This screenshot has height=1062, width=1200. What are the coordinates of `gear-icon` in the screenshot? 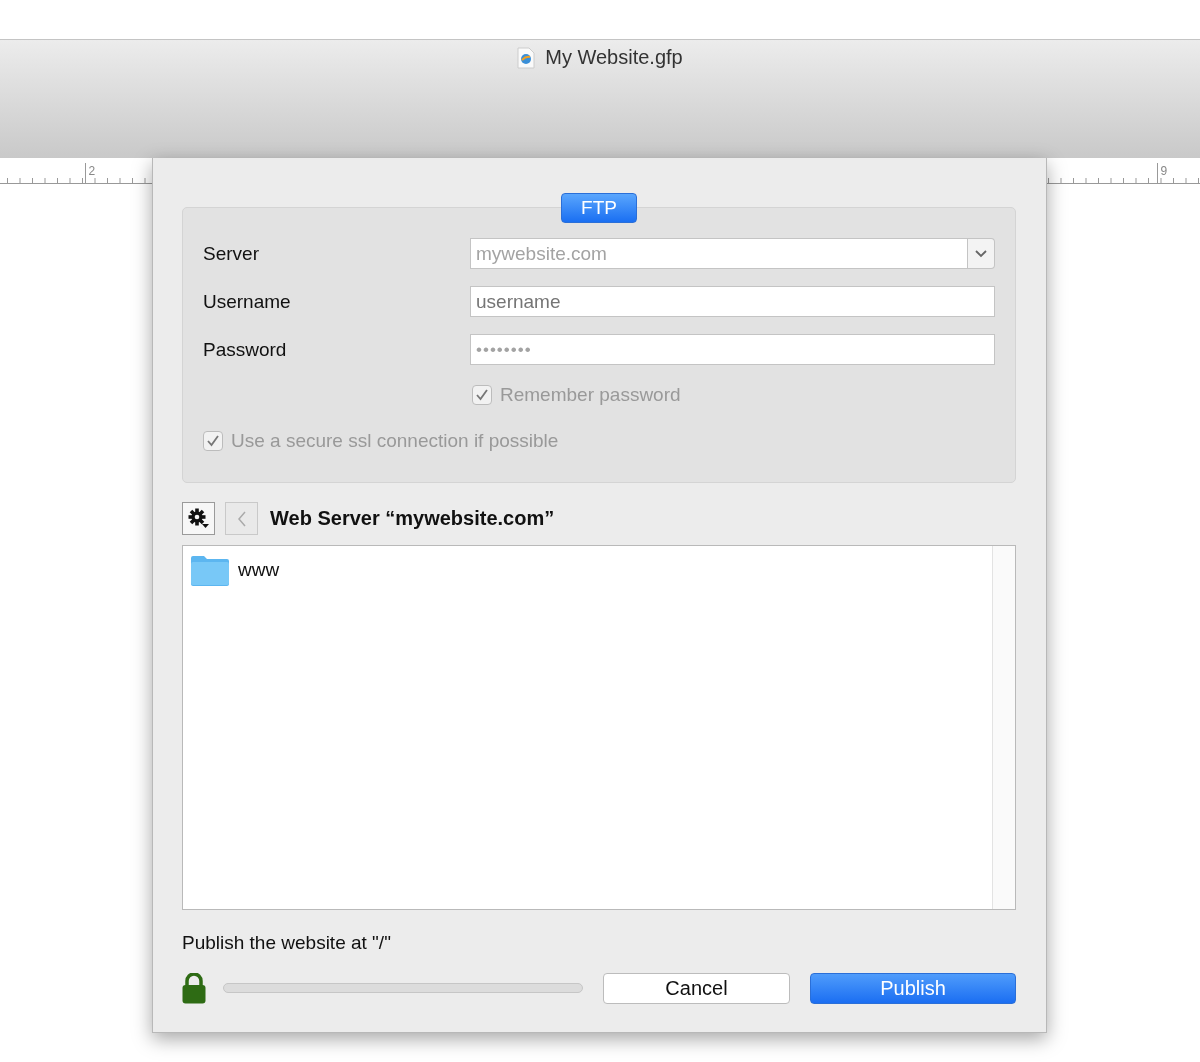 It's located at (198, 518).